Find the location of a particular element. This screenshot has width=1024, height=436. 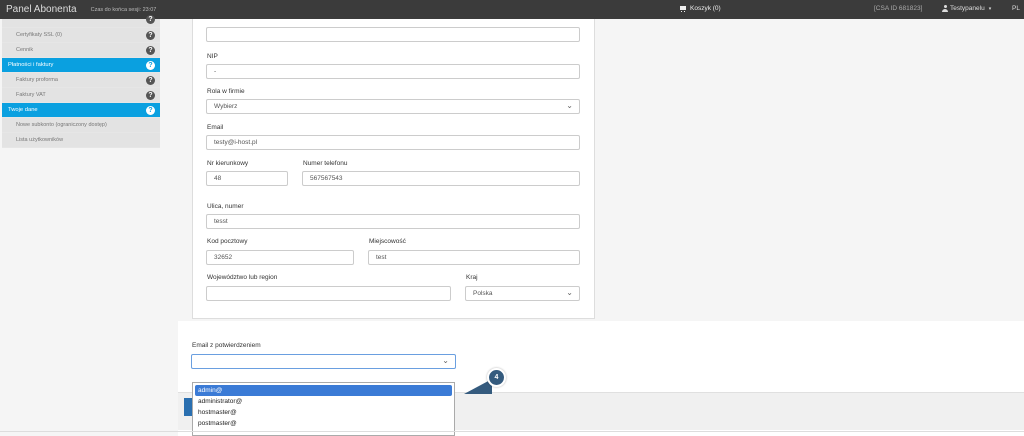

role-label: Rola w firmie is located at coordinates (226, 91).